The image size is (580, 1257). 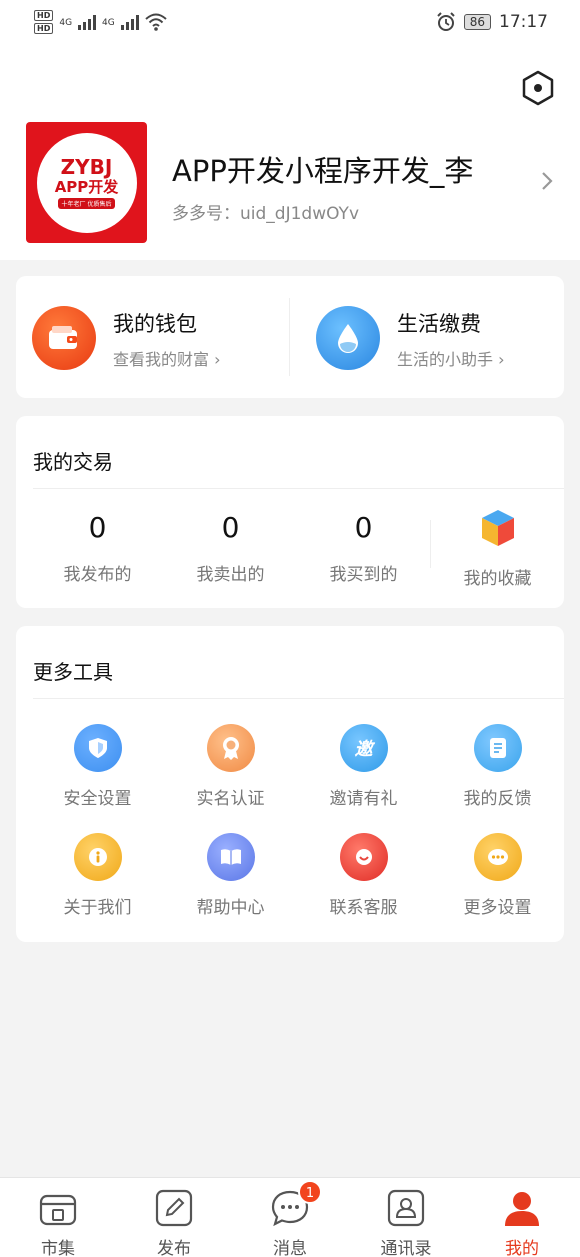 I want to click on tool-service: 联系客服, so click(x=363, y=875).